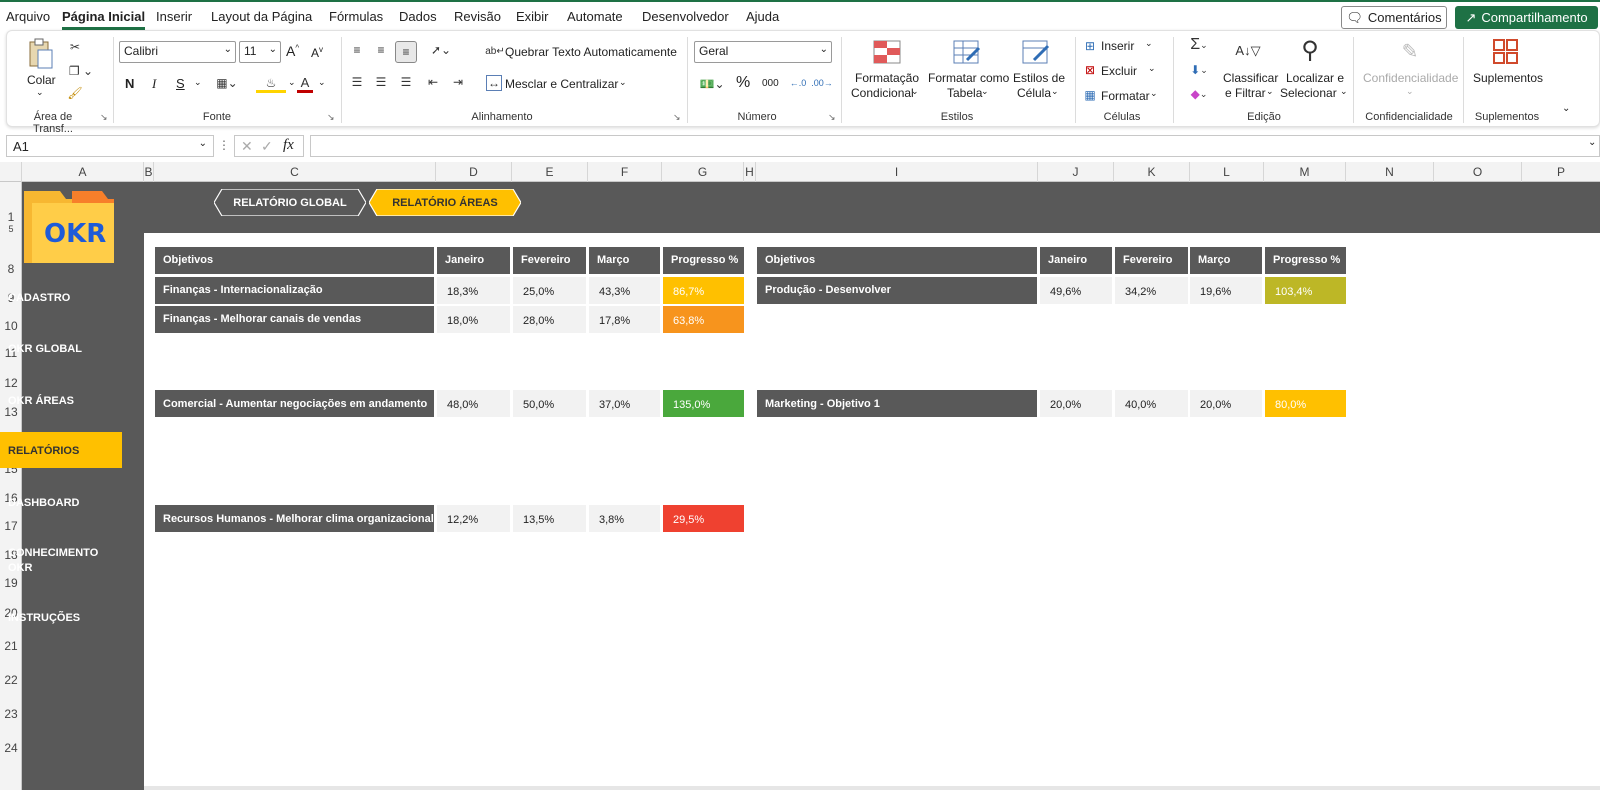 The image size is (1600, 790). Describe the element at coordinates (1245, 93) in the screenshot. I see `sort-filter-line2: e Filtrar` at that location.